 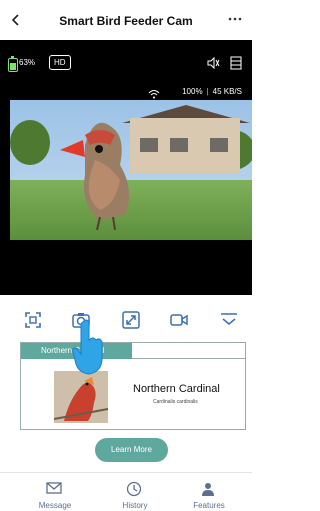 I want to click on nav-history-label: History, so click(x=135, y=505).